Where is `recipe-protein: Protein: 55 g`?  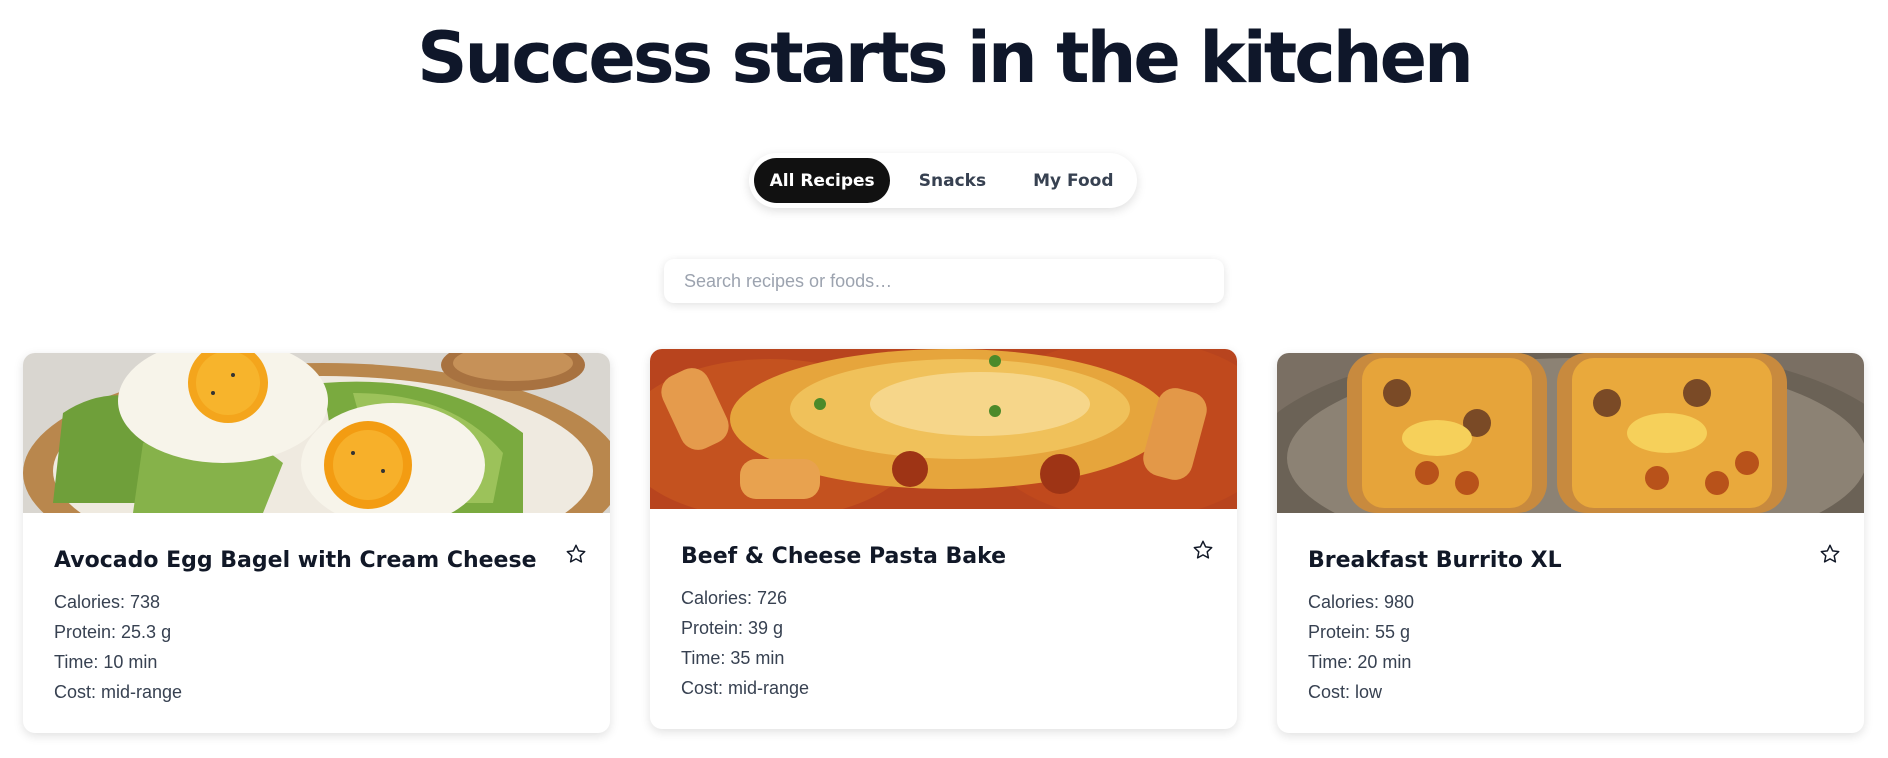 recipe-protein: Protein: 55 g is located at coordinates (1359, 632).